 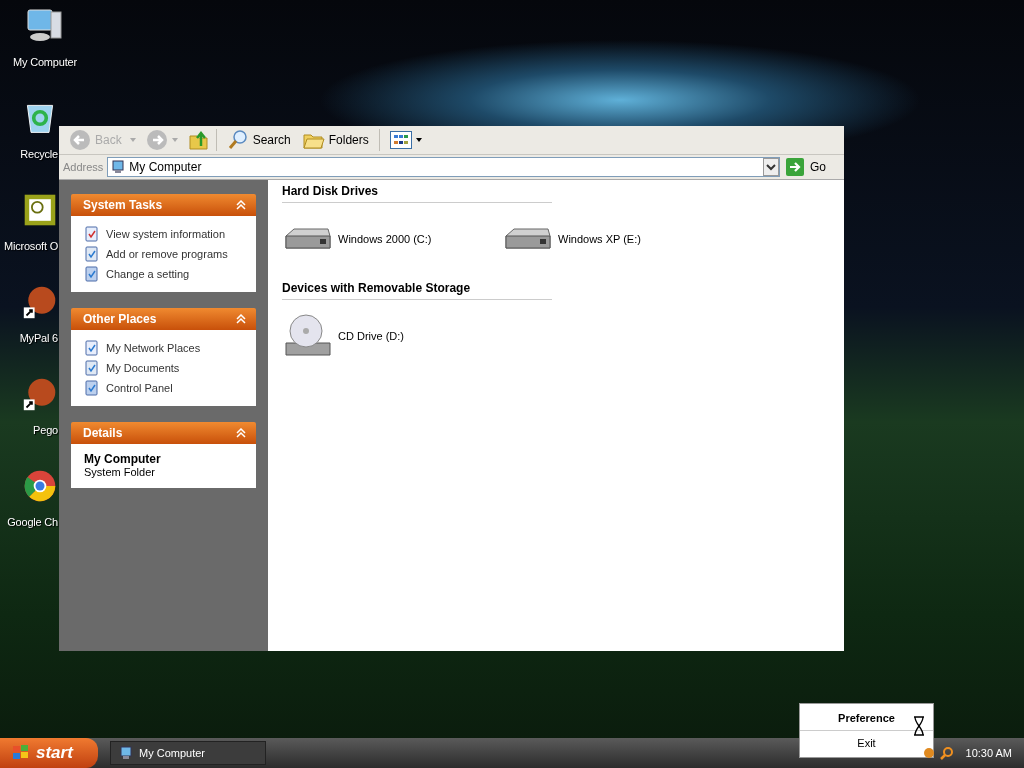 What do you see at coordinates (417, 290) in the screenshot?
I see `group-heading: Devices with Removable Storage` at bounding box center [417, 290].